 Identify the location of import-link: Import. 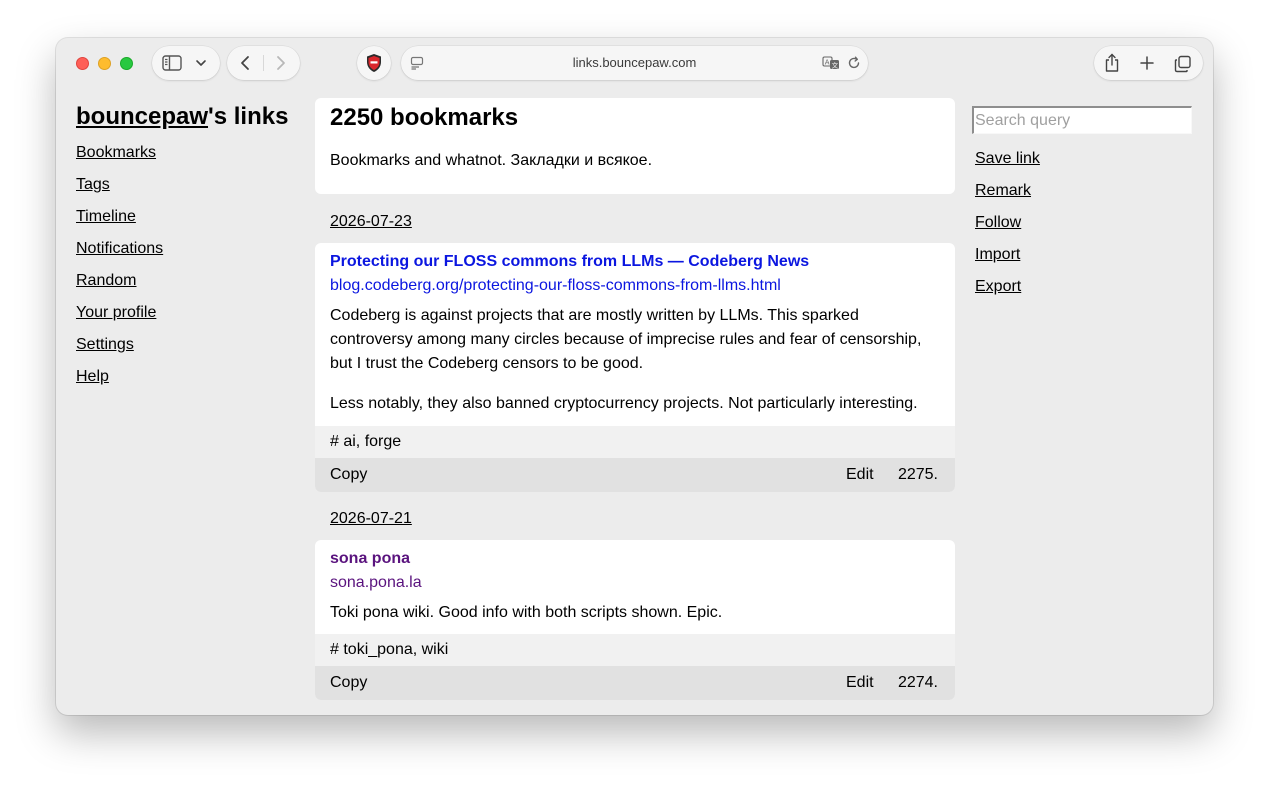
(1083, 260).